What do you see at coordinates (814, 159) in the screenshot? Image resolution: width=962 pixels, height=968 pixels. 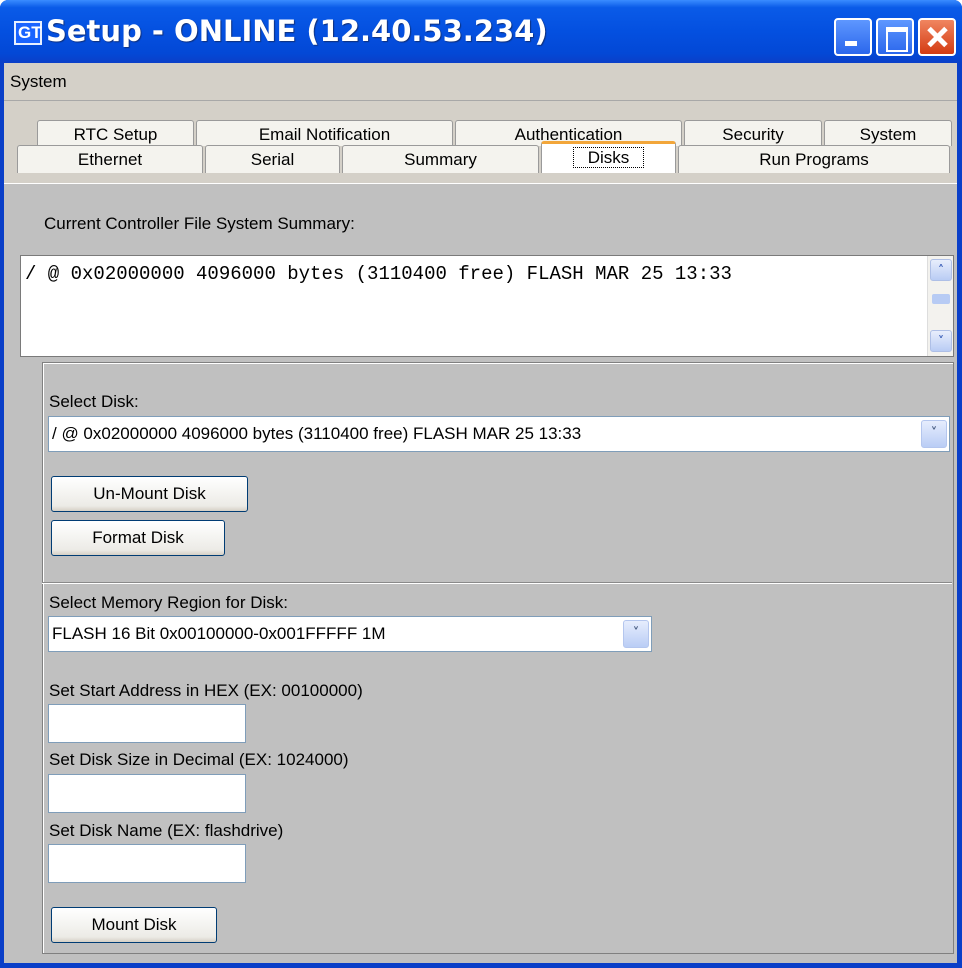 I see `tab-run-programs: Run Programs` at bounding box center [814, 159].